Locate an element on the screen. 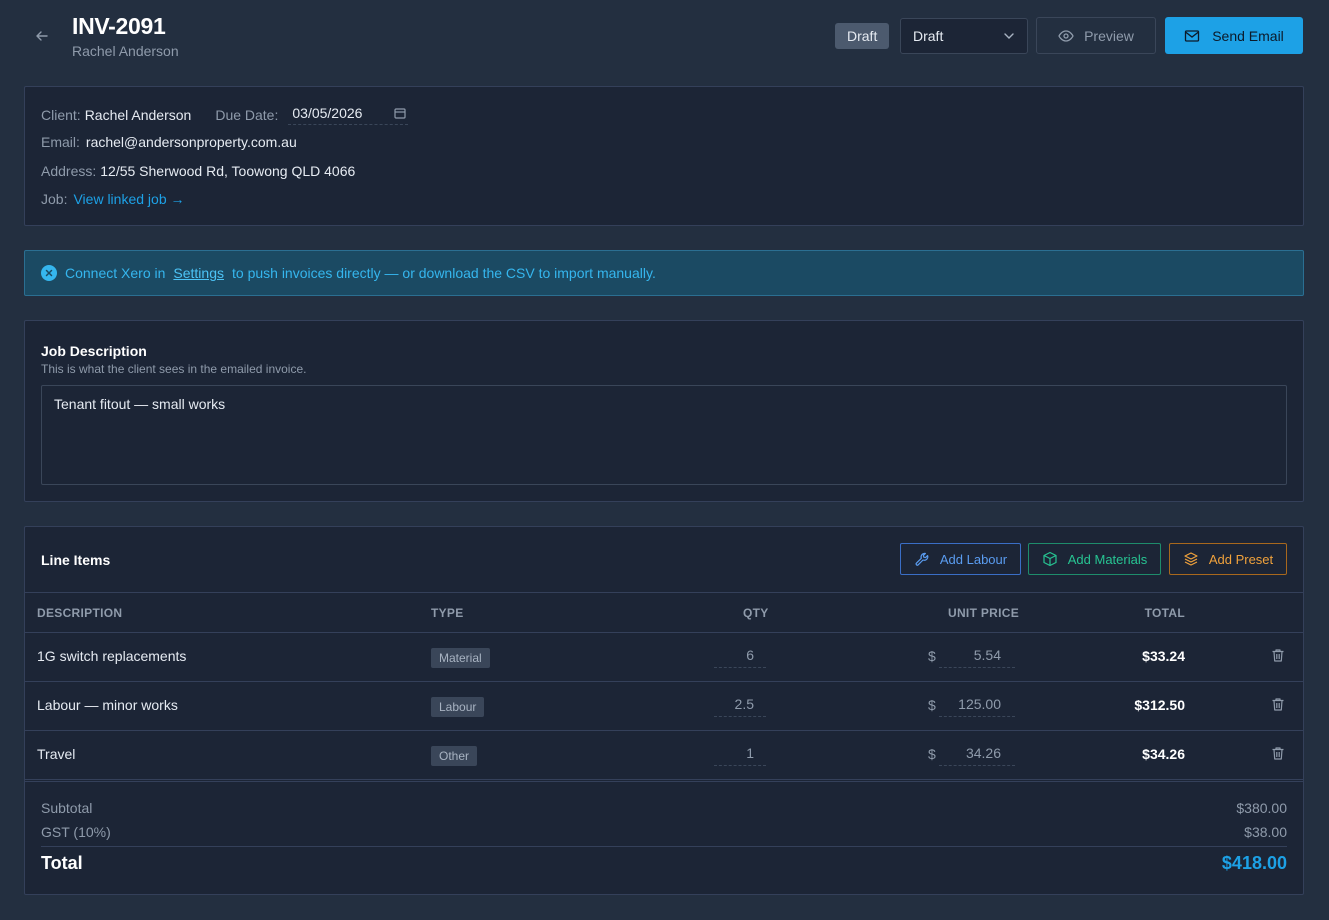  layers-icon is located at coordinates (1191, 559).